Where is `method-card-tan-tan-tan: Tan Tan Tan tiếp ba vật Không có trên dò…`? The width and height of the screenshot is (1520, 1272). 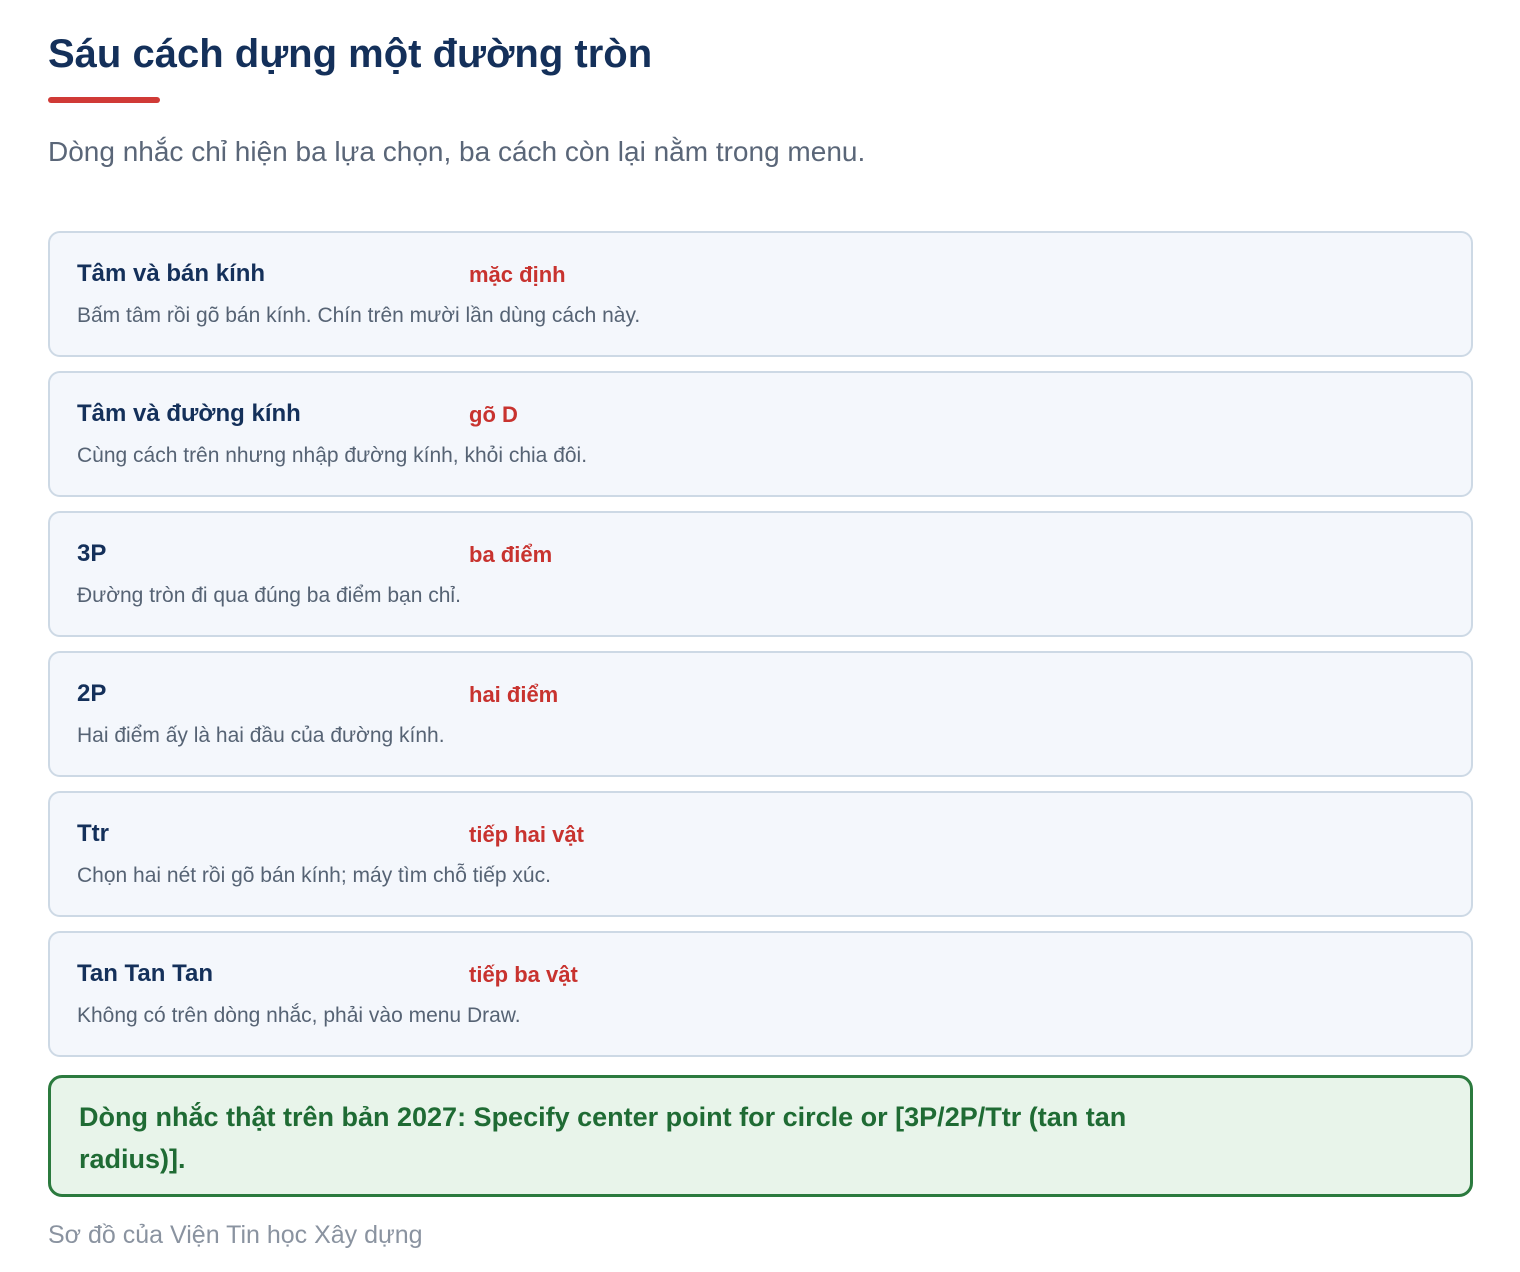
method-card-tan-tan-tan: Tan Tan Tan tiếp ba vật Không có trên dò… is located at coordinates (760, 994).